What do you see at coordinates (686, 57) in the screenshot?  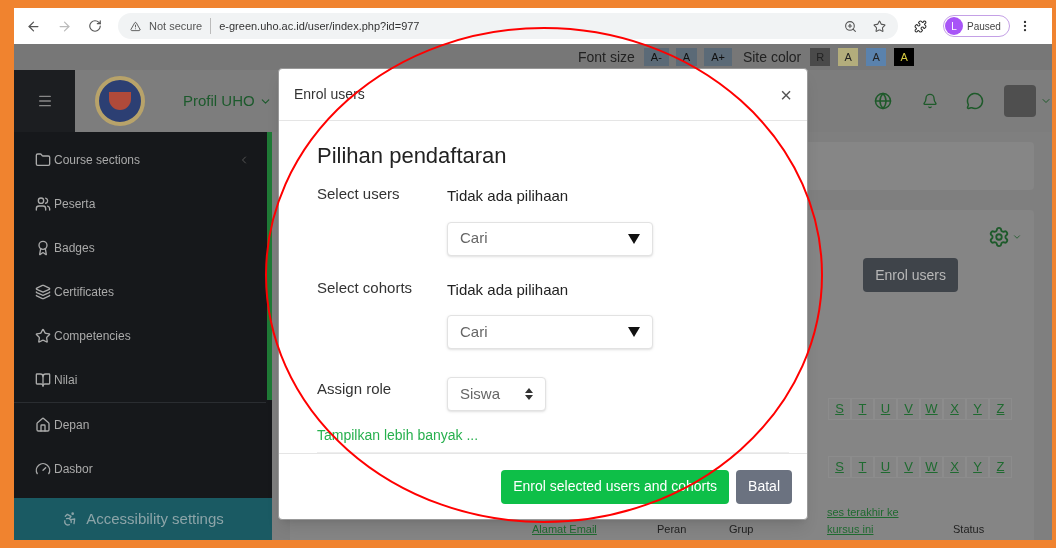 I see `font-size-button: A` at bounding box center [686, 57].